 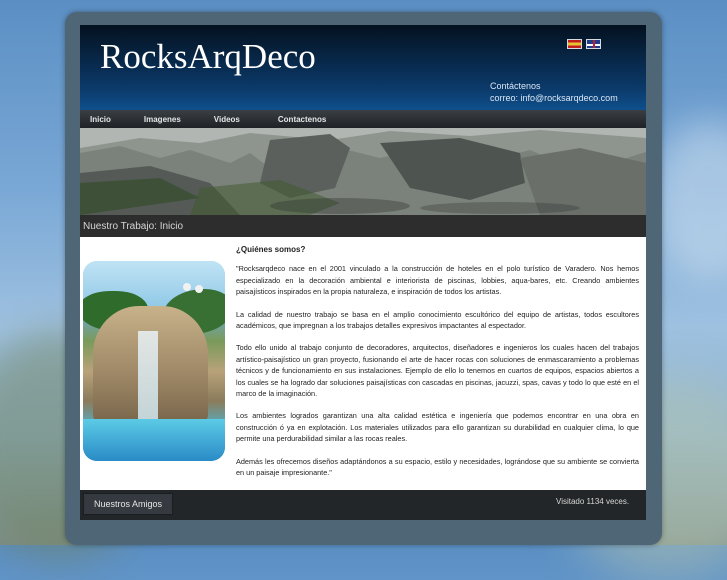 I want to click on breadcrumb: Nuestro Trabajo: Inicio, so click(x=133, y=226).